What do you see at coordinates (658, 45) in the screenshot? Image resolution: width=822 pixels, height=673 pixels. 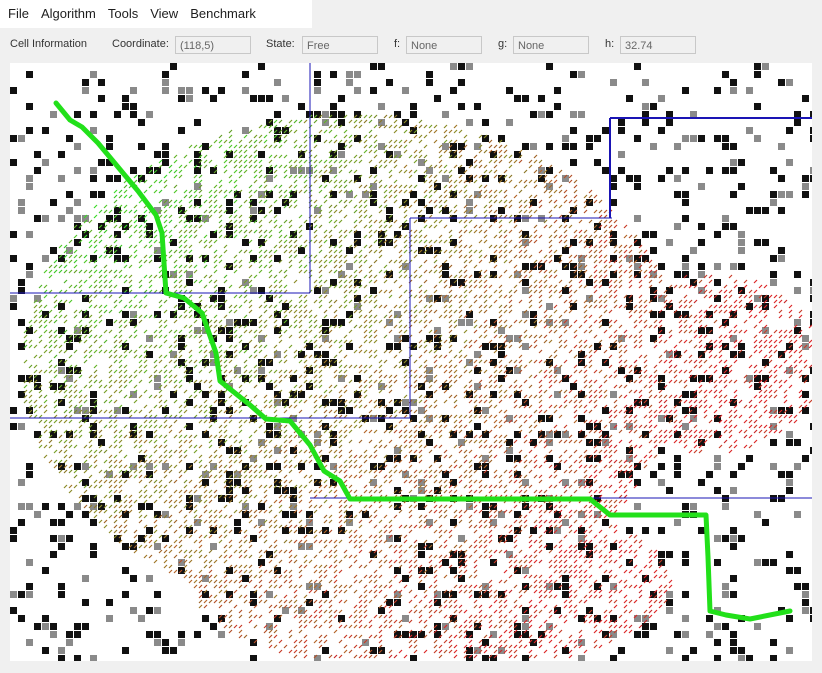 I see `h-field: 32.74` at bounding box center [658, 45].